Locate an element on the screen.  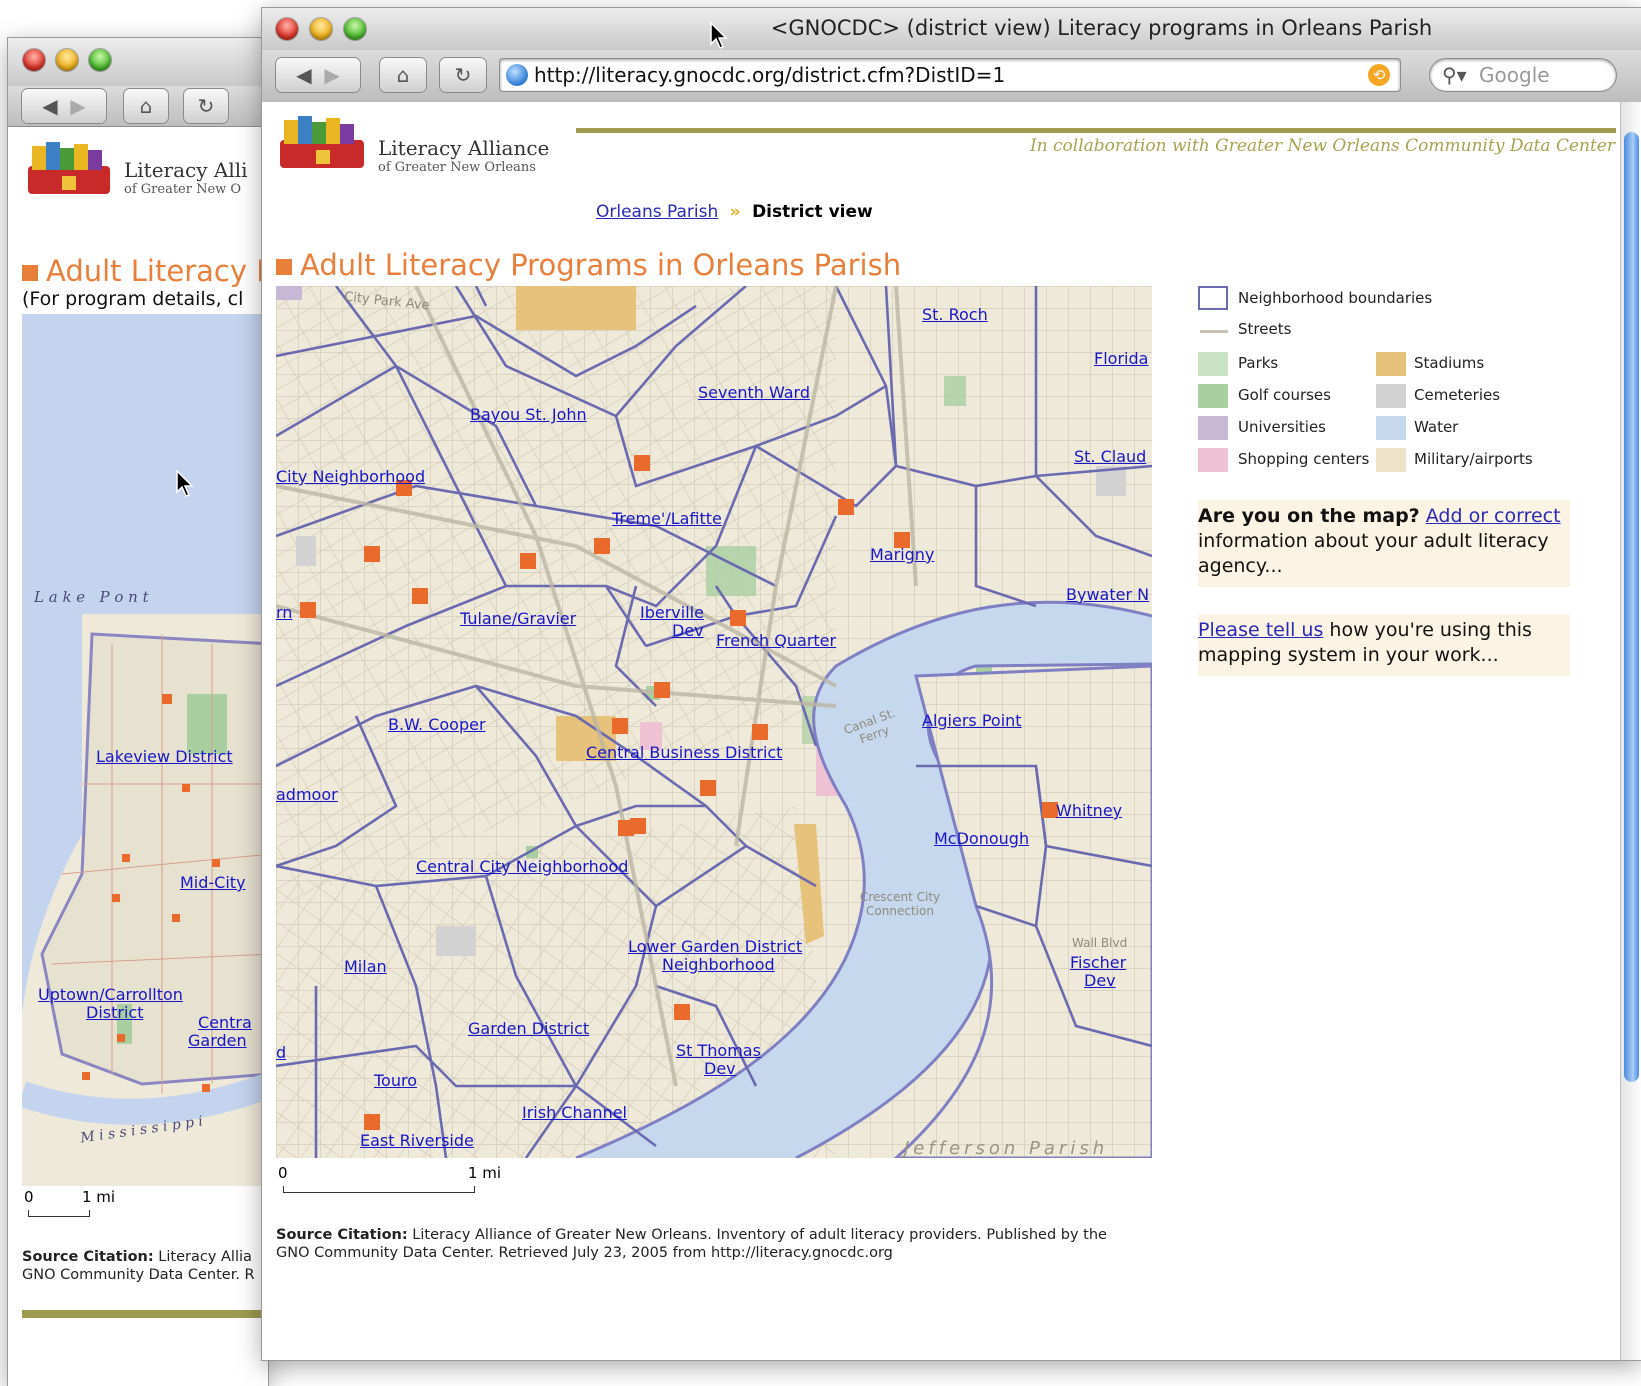
legend-swatch-stadiums is located at coordinates (1391, 364).